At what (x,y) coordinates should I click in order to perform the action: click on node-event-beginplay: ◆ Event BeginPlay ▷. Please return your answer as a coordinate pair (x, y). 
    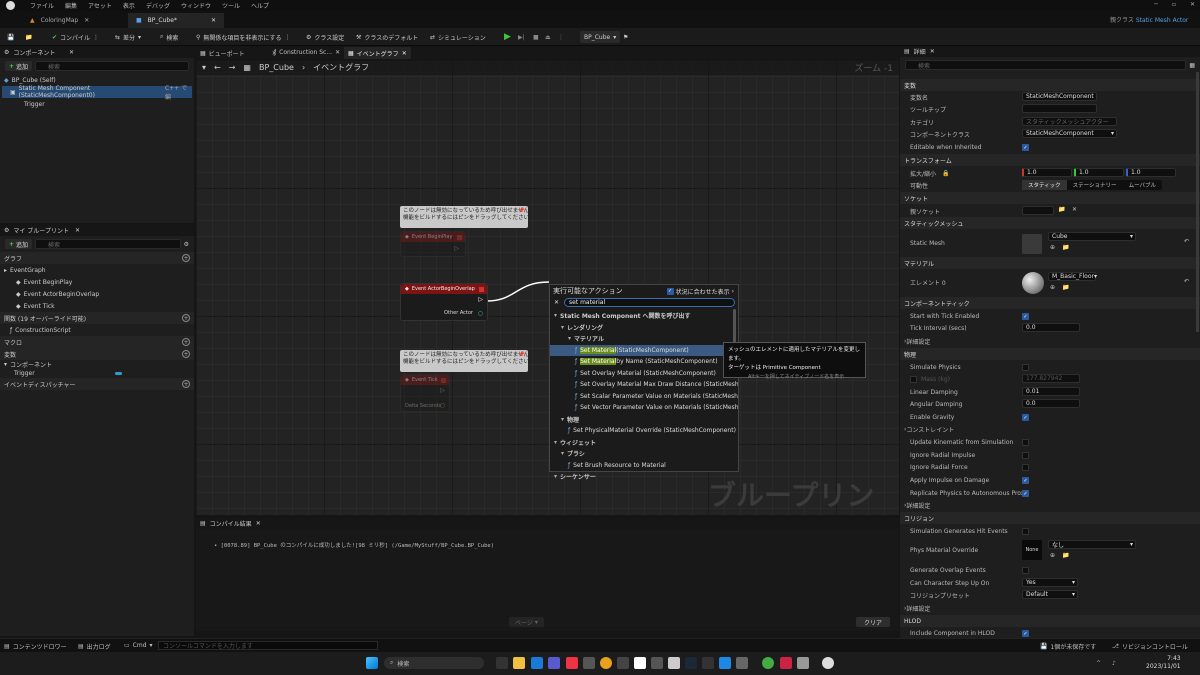
    Looking at the image, I should click on (433, 244).